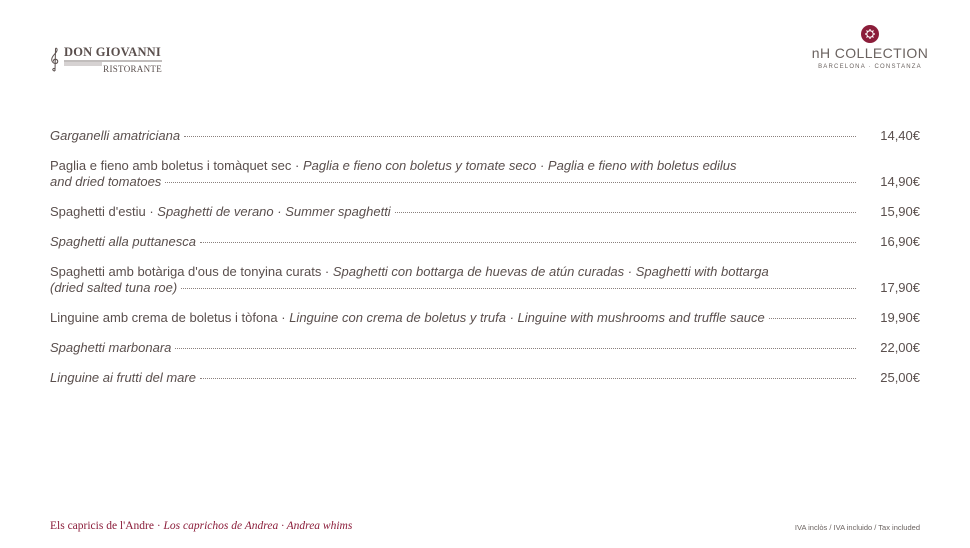 This screenshot has height=548, width=970. I want to click on restaurant-subtitle: RISTORANTE, so click(132, 69).